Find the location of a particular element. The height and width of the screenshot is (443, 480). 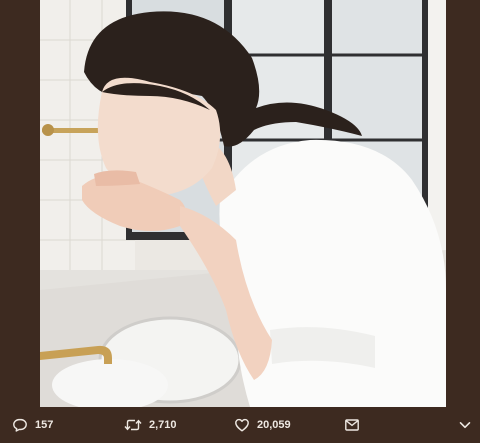

reply-count: 157 is located at coordinates (44, 425).